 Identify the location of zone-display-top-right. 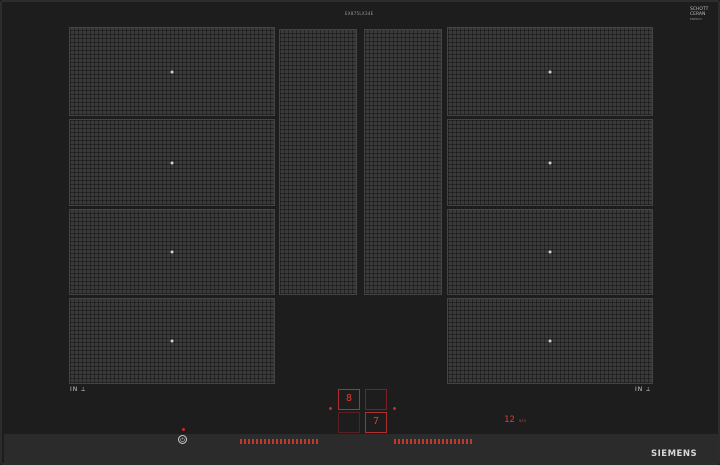
(376, 399).